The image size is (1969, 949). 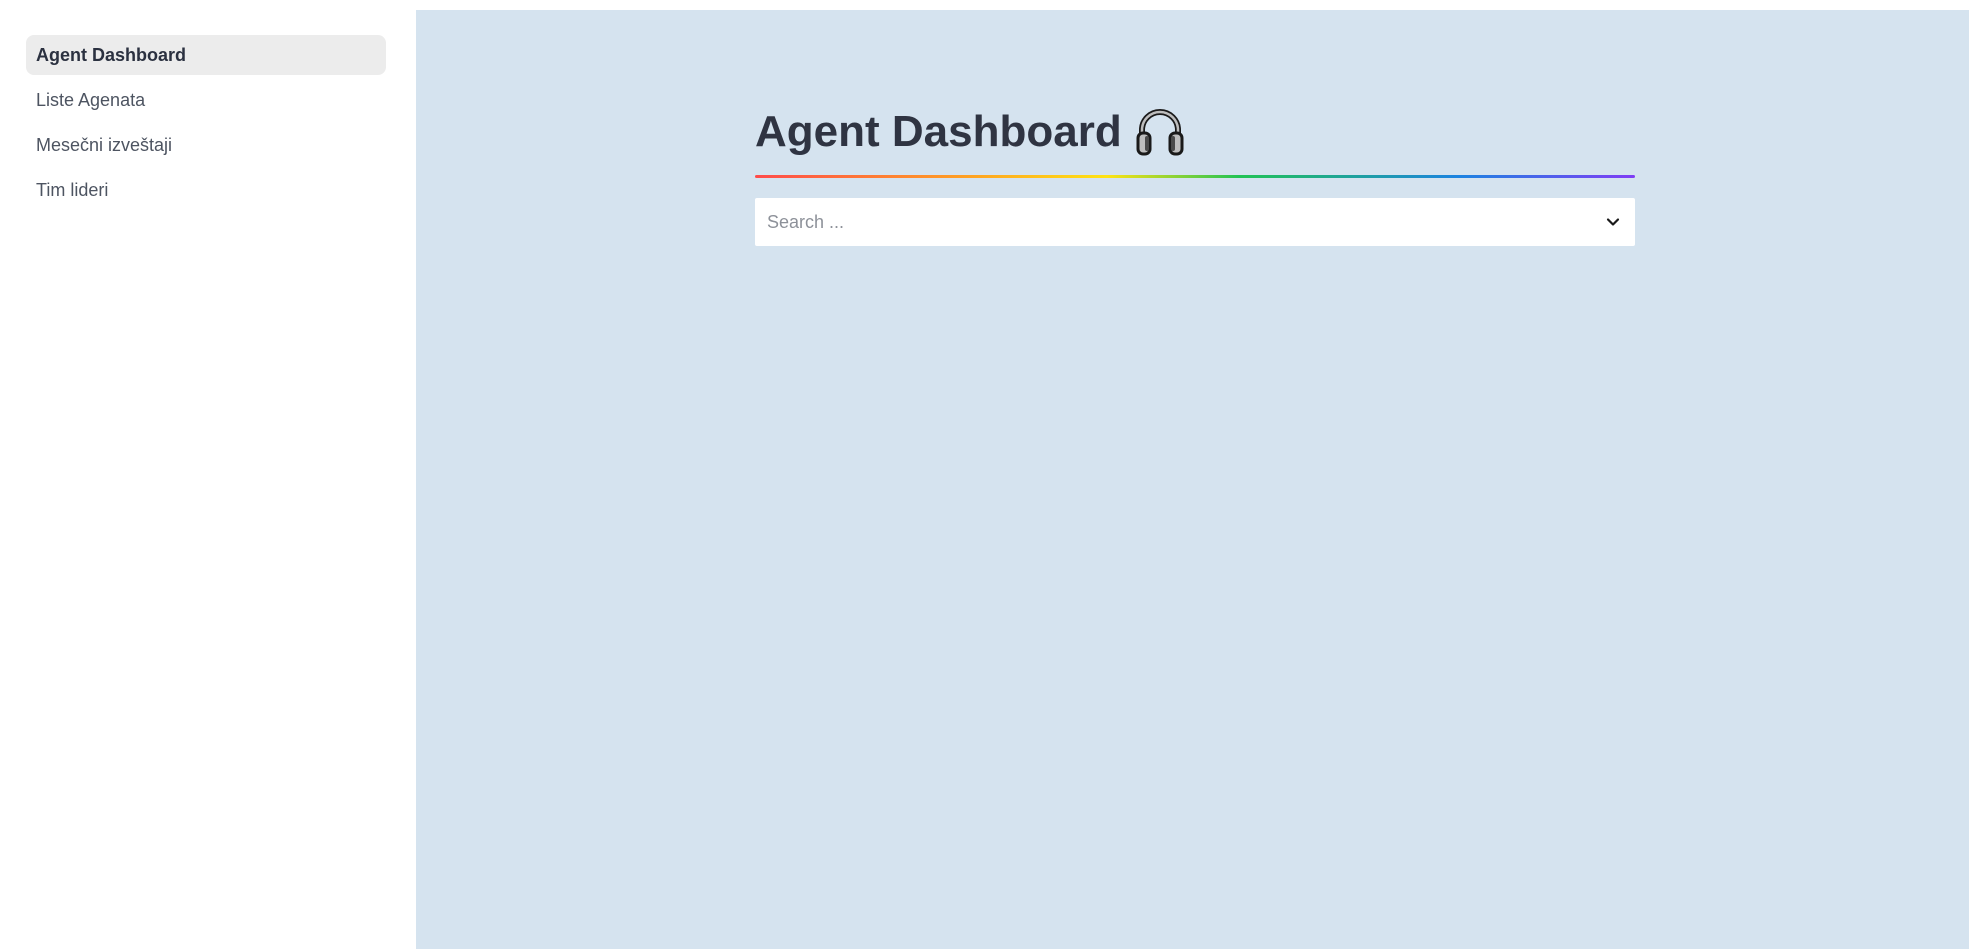 I want to click on search-select, so click(x=1195, y=222).